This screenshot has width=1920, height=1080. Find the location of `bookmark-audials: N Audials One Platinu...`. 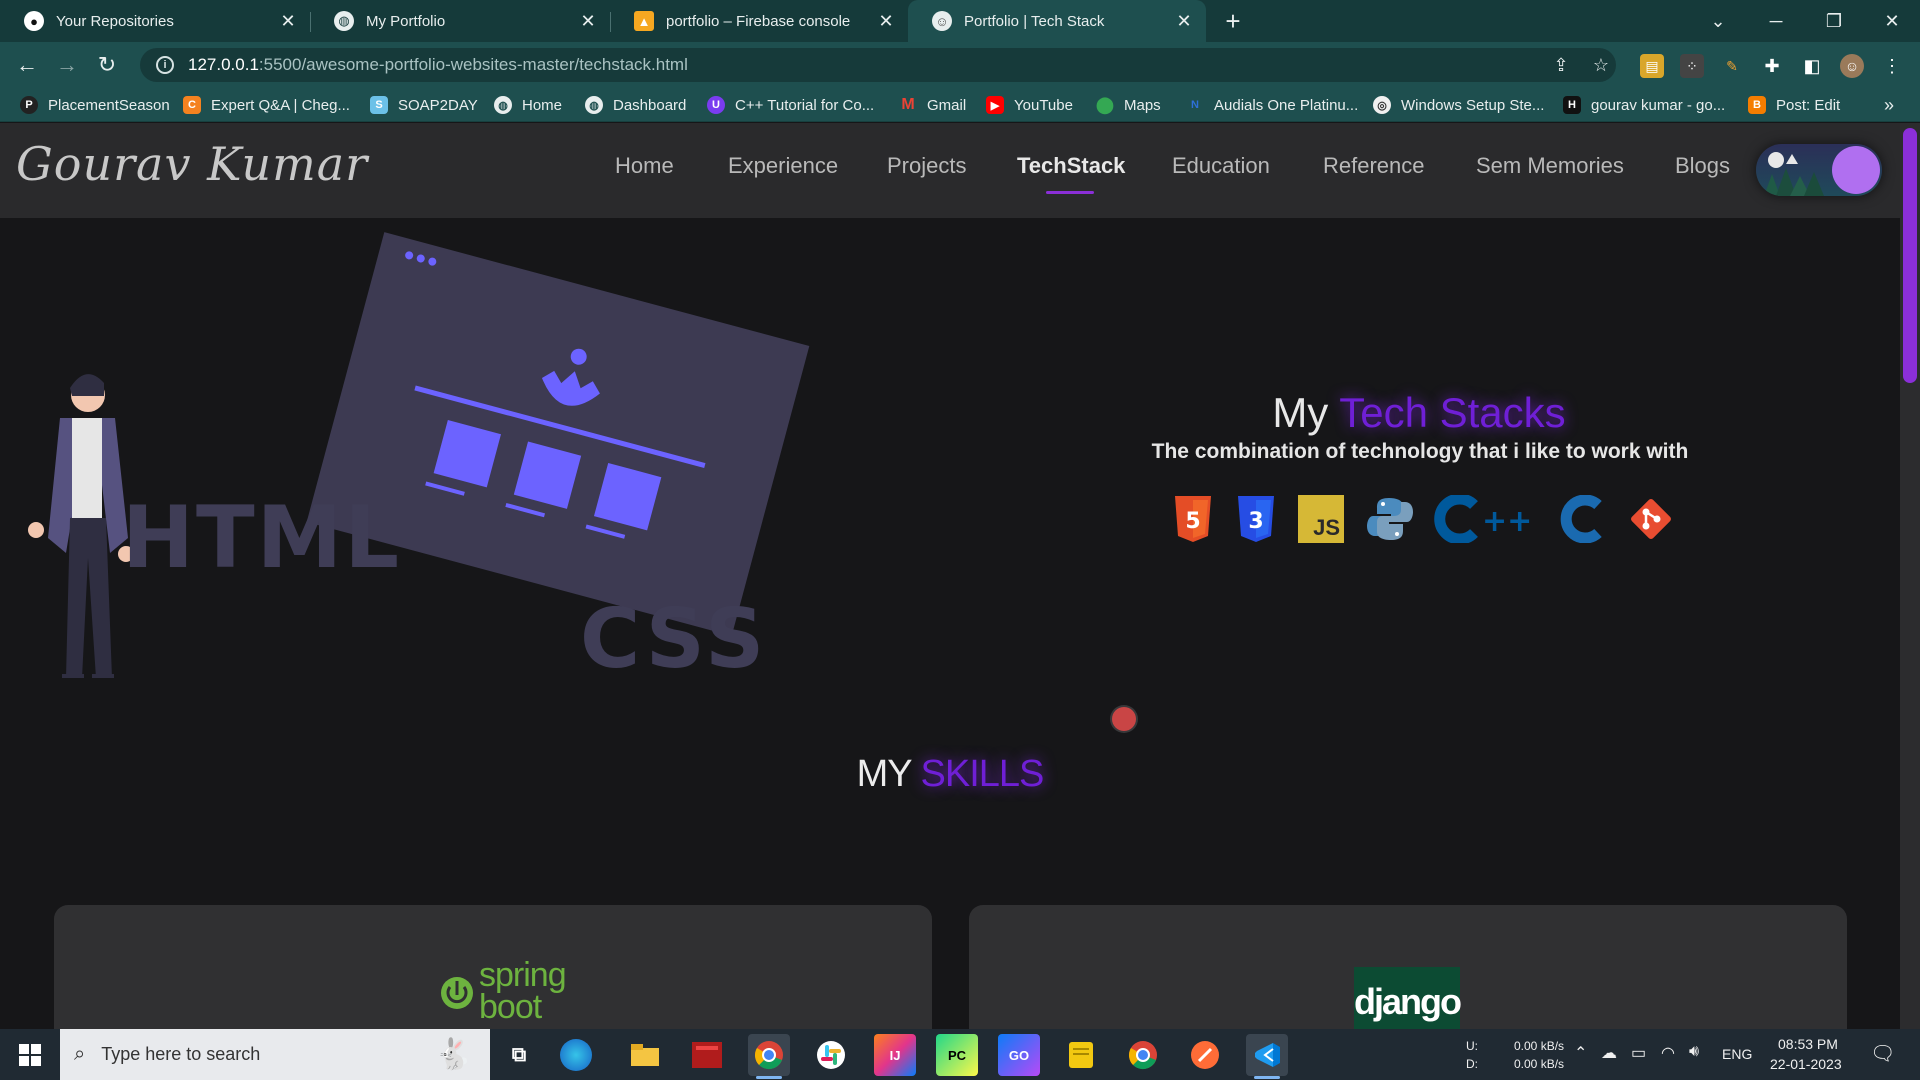

bookmark-audials: N Audials One Platinu... is located at coordinates (1272, 105).